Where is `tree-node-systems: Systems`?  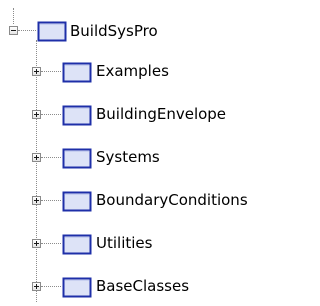
tree-node-systems: Systems is located at coordinates (147, 158).